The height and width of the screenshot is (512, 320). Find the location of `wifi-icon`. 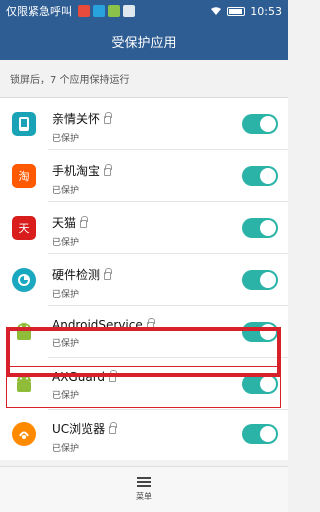

wifi-icon is located at coordinates (216, 11).